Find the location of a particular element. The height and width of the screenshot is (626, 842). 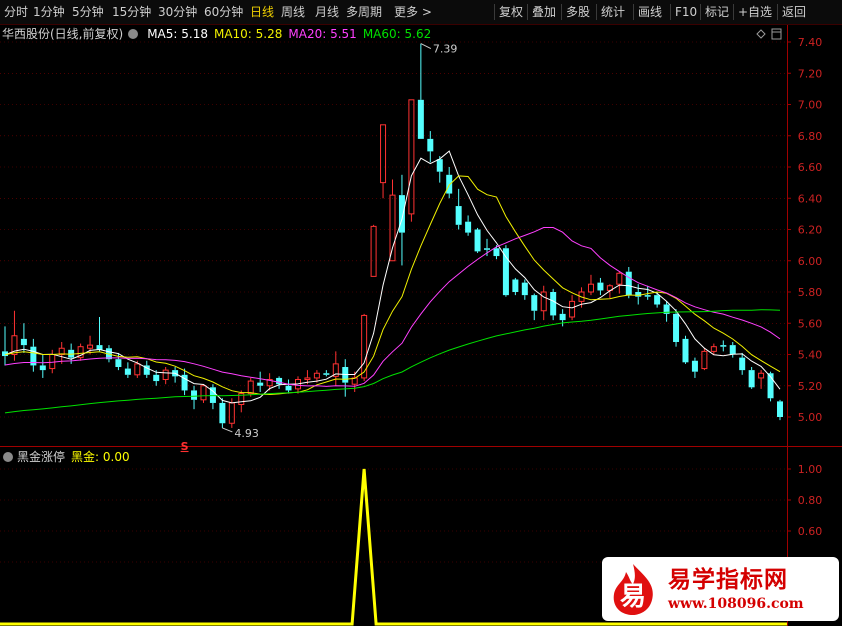

period-item-6: 日线 is located at coordinates (262, 12).